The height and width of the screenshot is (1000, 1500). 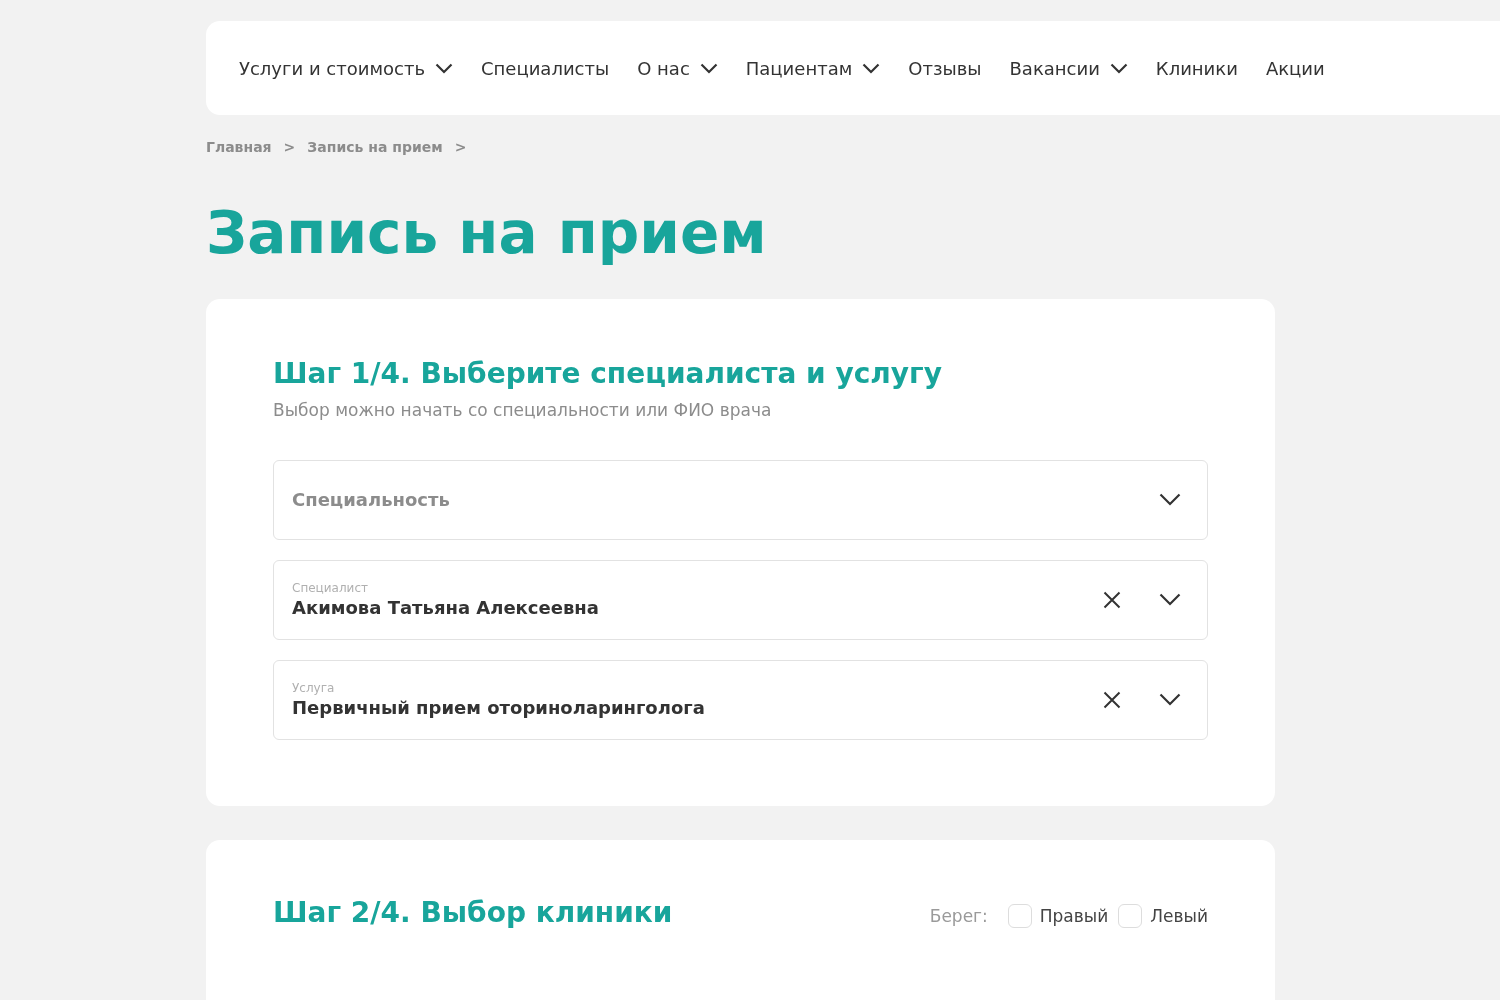 I want to click on filter-label: Берег:, so click(x=958, y=915).